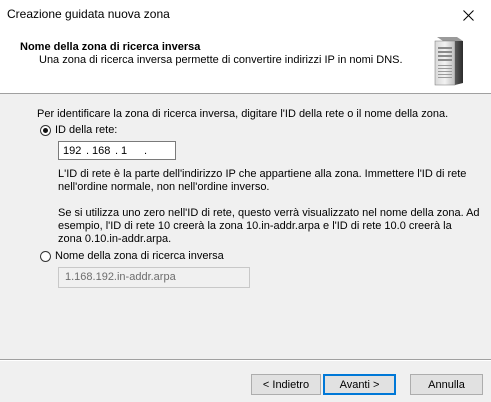 The width and height of the screenshot is (491, 402). I want to click on server-icon, so click(448, 61).